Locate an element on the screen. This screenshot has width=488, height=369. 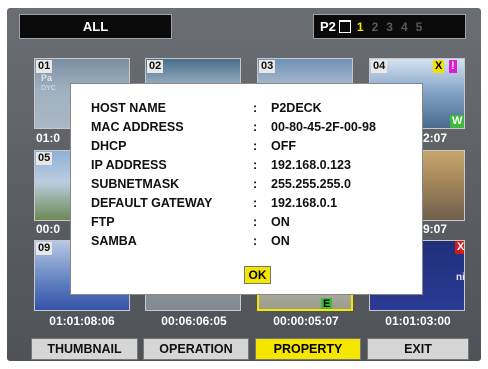
thumbnail-text: nic is located at coordinates (460, 277).